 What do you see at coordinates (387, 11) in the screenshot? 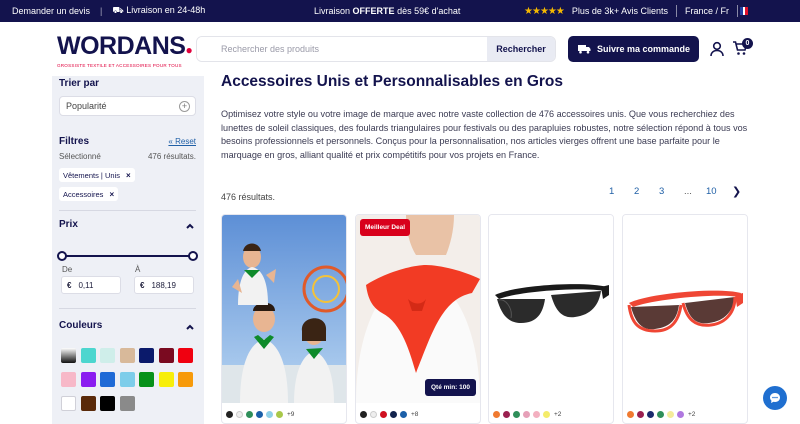
I see `free-shipping-banner: Livraison OFFERTE dès 59€ d'achat` at bounding box center [387, 11].